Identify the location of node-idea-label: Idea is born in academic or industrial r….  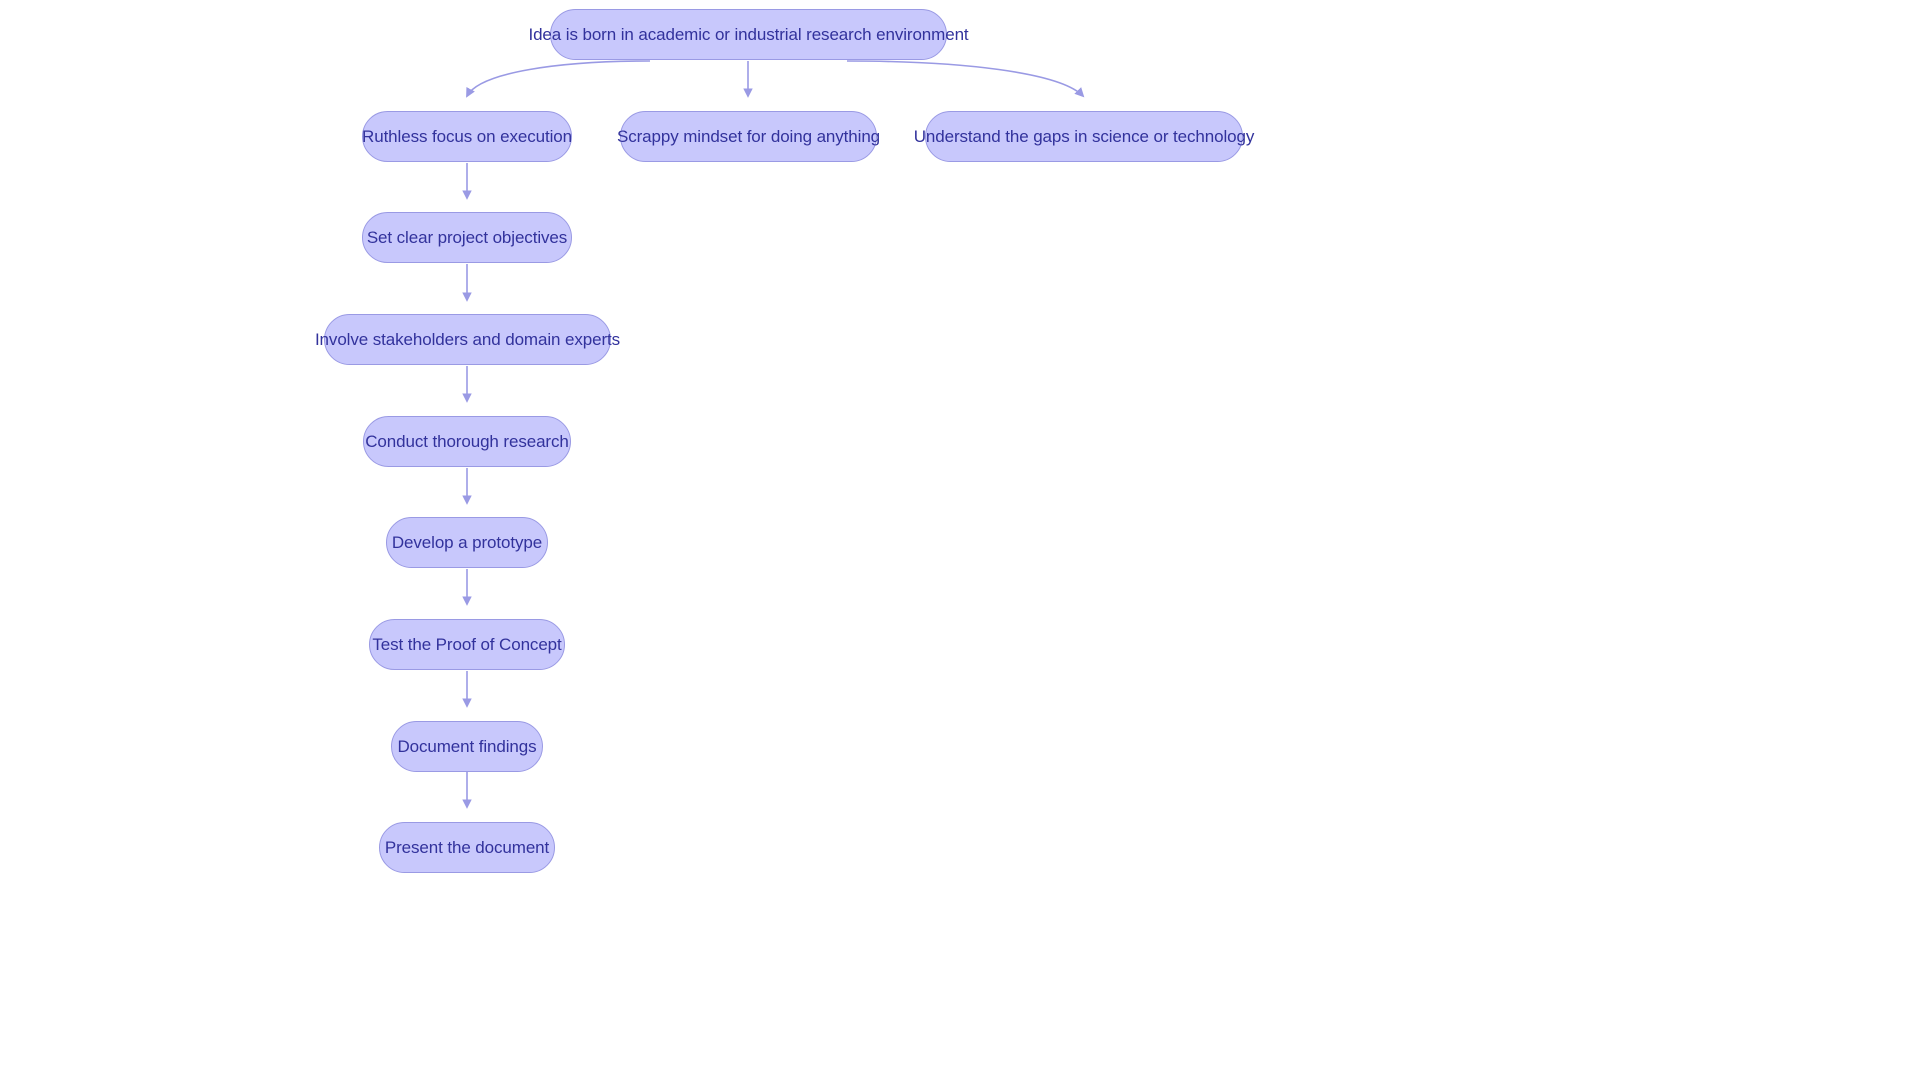
(748, 34).